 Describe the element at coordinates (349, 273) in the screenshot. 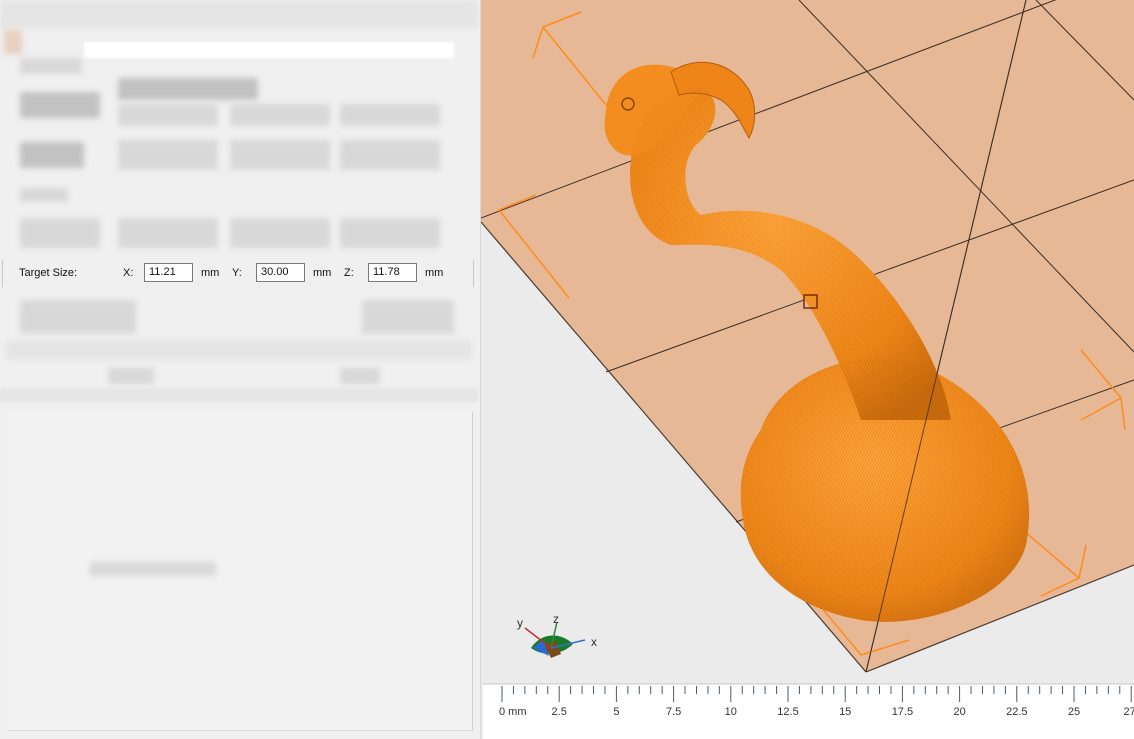

I see `z-label: Z:` at that location.